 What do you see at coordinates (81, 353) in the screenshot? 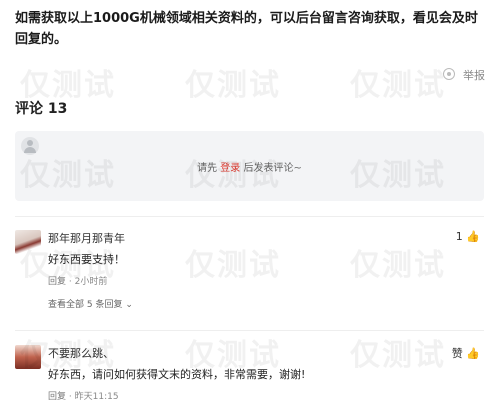
I see `comment-author: 不要那么跳、` at bounding box center [81, 353].